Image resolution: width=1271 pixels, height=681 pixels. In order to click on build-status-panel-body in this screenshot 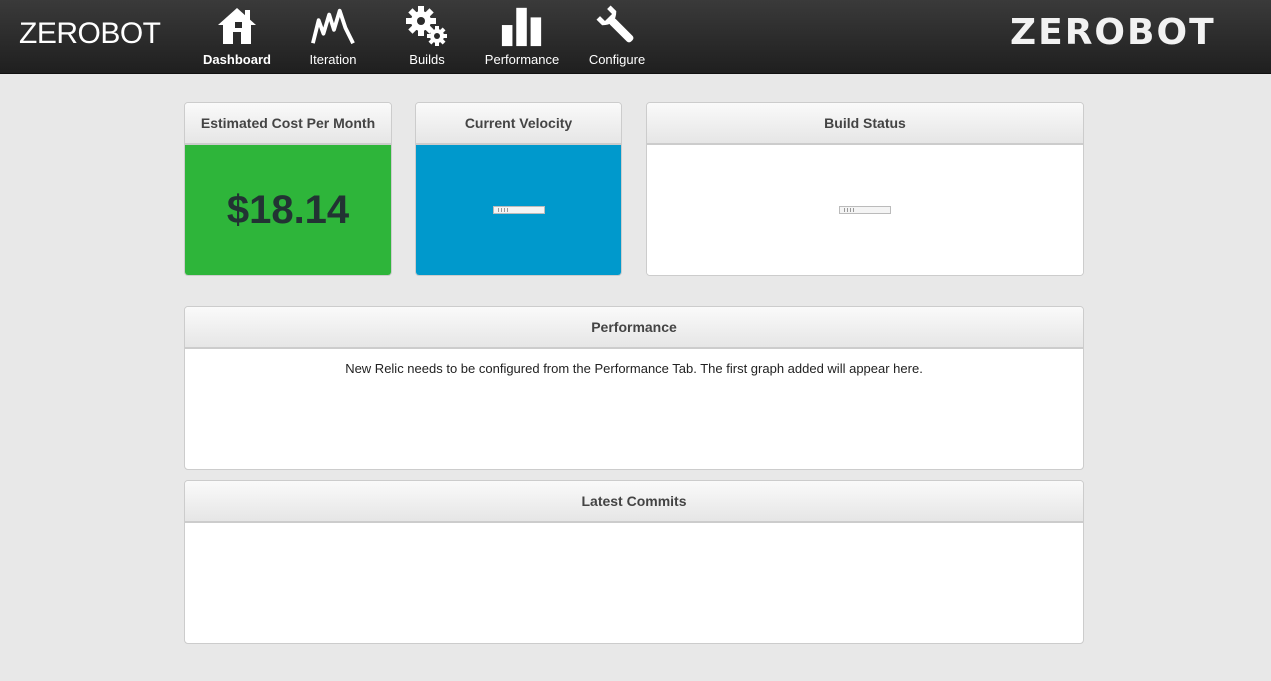, I will do `click(865, 210)`.